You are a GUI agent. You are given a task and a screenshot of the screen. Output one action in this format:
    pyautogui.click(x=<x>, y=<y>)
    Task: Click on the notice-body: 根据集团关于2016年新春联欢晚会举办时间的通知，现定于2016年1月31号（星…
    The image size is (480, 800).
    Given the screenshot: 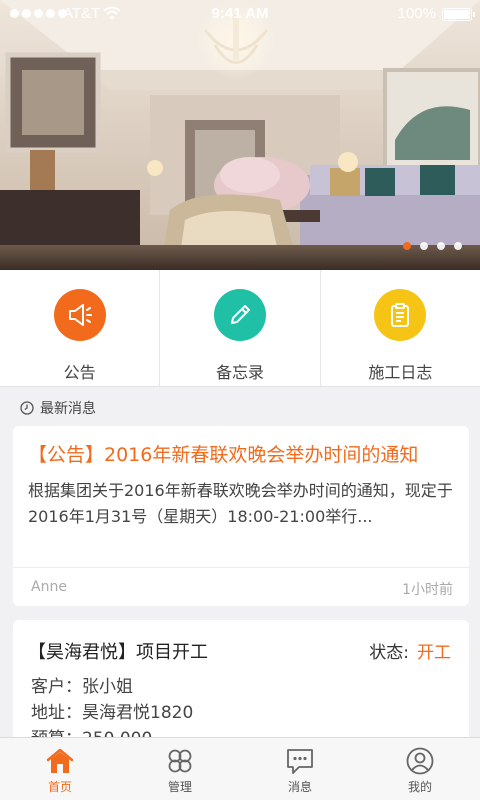 What is the action you would take?
    pyautogui.click(x=240, y=503)
    